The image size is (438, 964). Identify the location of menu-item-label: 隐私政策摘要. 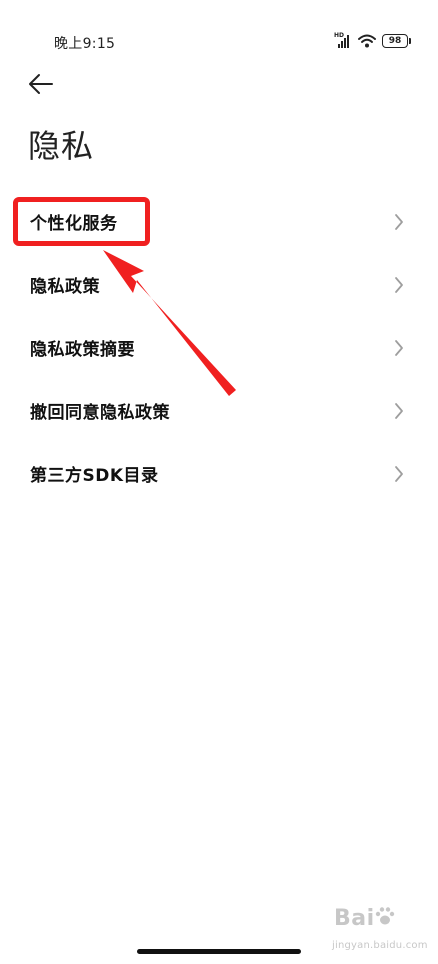
(82, 350).